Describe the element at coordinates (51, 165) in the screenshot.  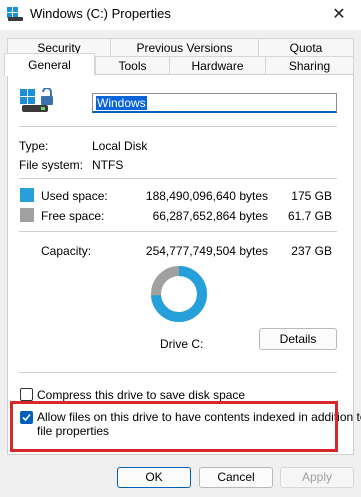
I see `file-system-label: File system:` at that location.